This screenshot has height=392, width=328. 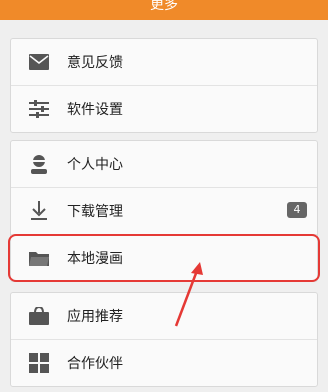 I want to click on top-header: 更多, so click(x=164, y=10).